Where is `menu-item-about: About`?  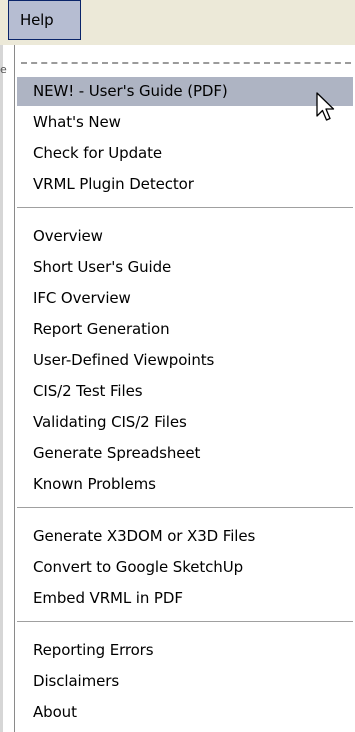
menu-item-about: About is located at coordinates (185, 712).